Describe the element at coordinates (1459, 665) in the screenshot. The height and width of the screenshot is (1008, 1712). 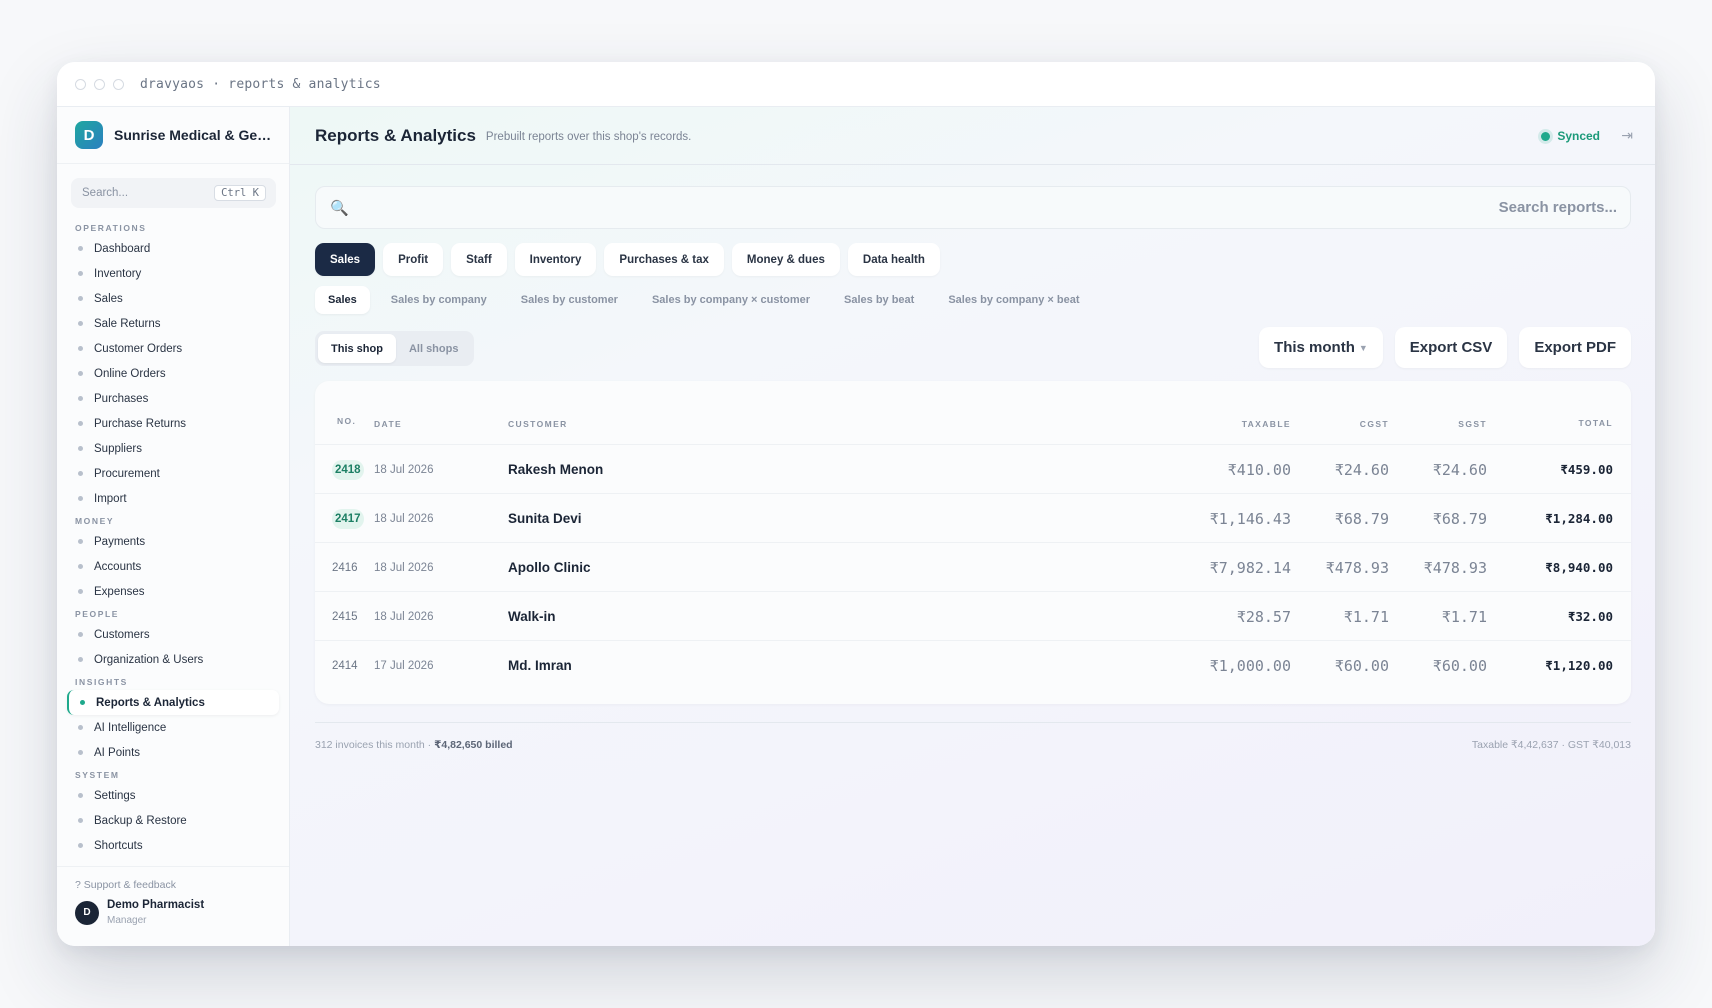
I see `sgst-amount-text: ₹60.00` at that location.